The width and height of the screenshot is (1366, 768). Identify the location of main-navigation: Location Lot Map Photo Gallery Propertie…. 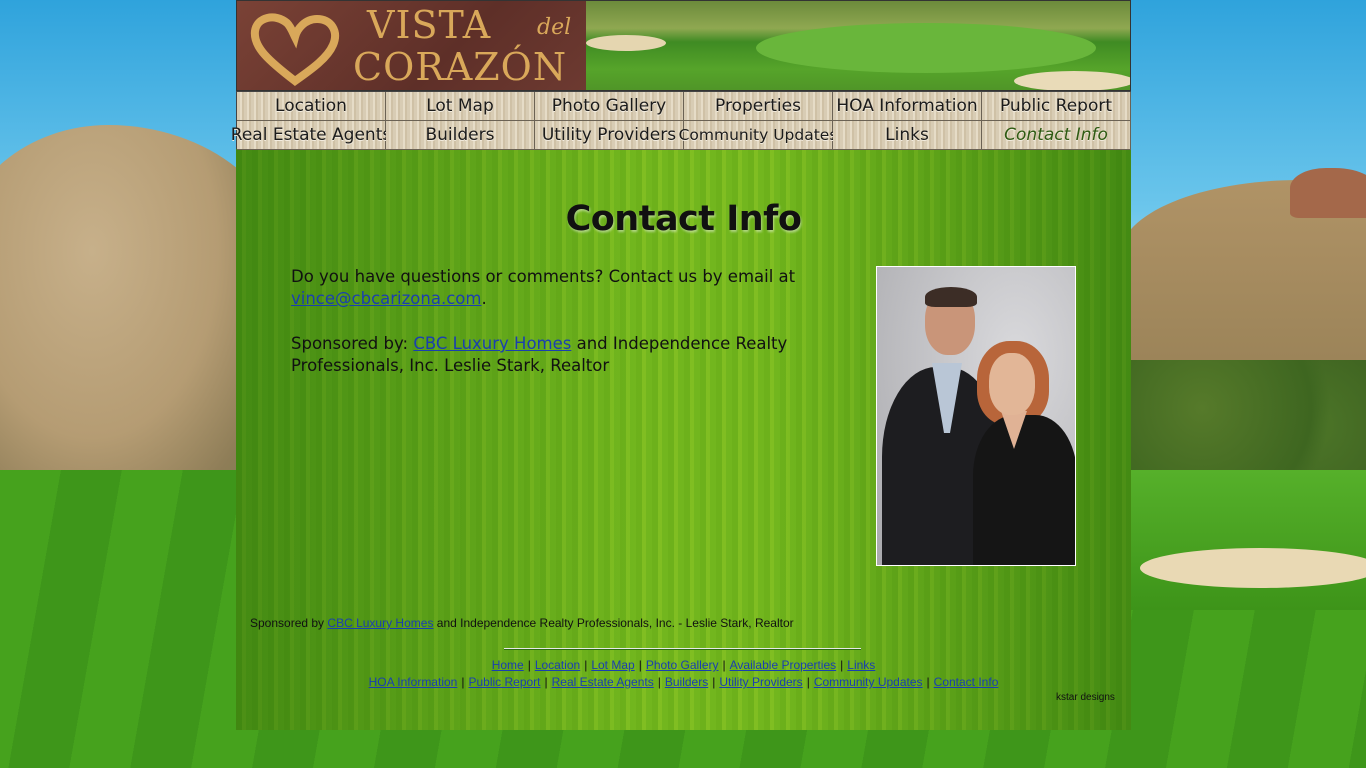
(681, 120).